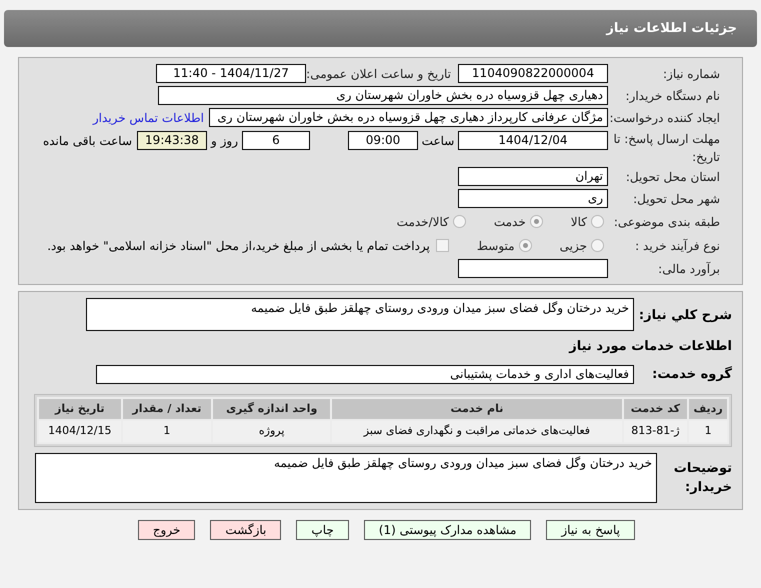 The image size is (761, 588). What do you see at coordinates (685, 316) in the screenshot?
I see `summary-label: شرح کلي نياز:` at bounding box center [685, 316].